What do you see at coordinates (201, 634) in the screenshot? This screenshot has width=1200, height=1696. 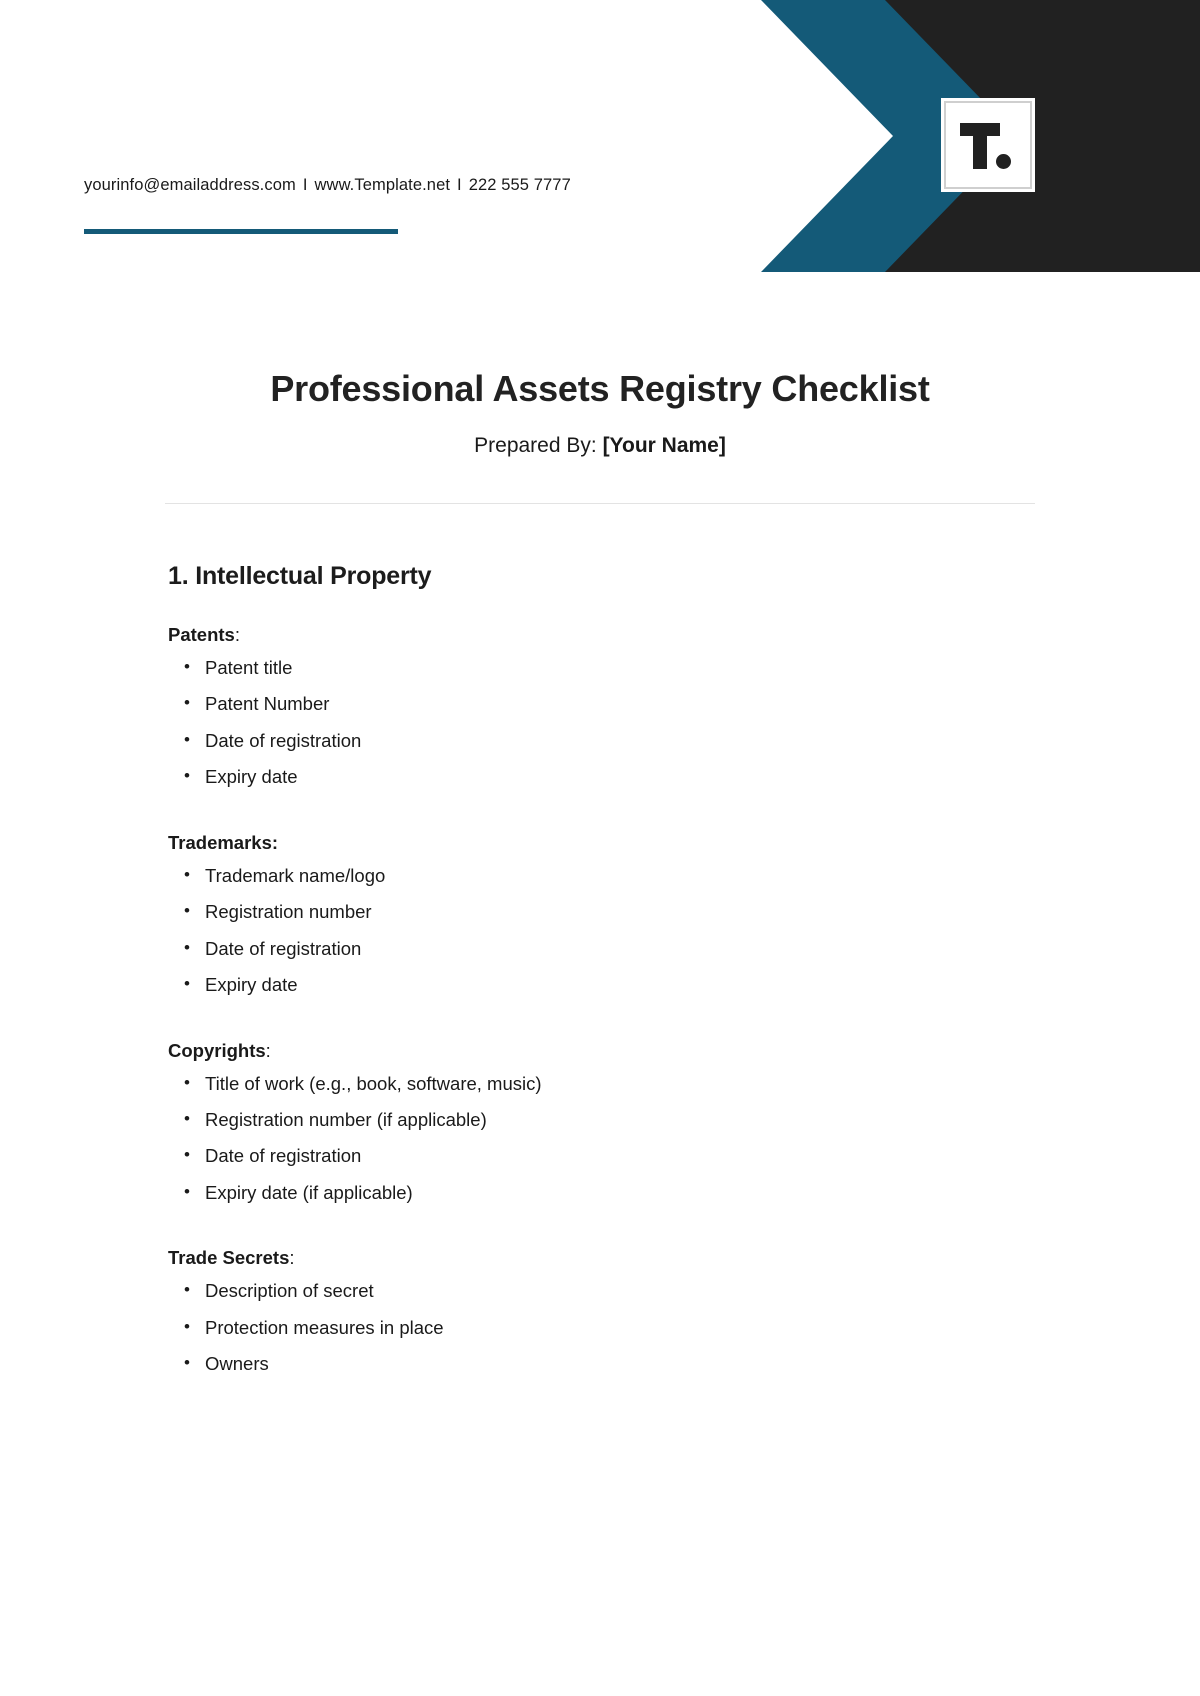 I see `subgroup-label-text: Patents` at bounding box center [201, 634].